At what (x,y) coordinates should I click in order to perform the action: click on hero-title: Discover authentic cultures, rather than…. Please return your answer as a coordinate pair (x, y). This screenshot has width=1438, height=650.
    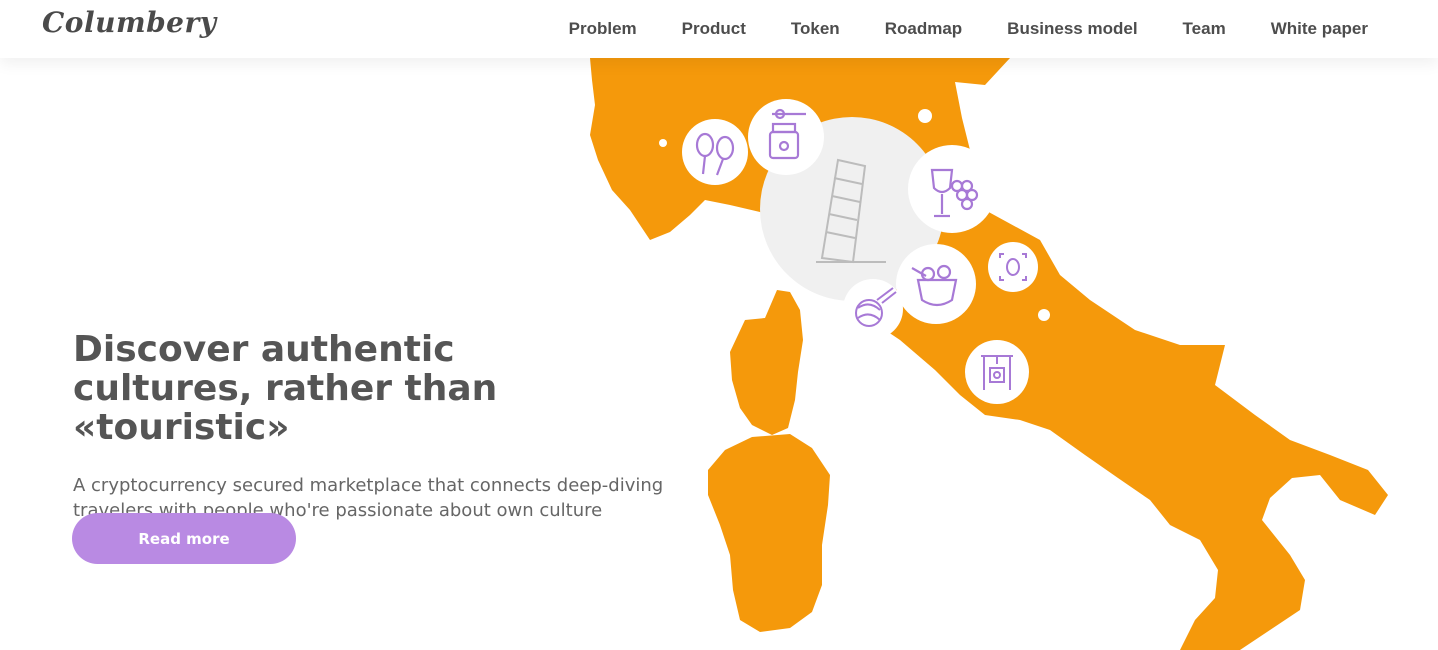
    Looking at the image, I should click on (285, 388).